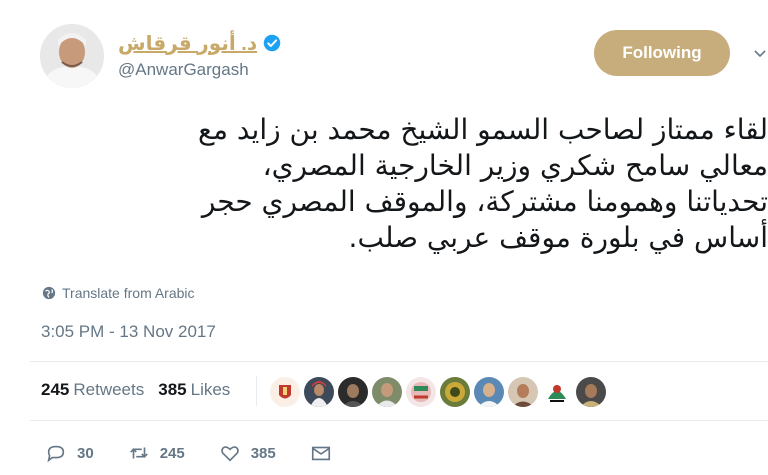 Image resolution: width=768 pixels, height=475 pixels. Describe the element at coordinates (128, 293) in the screenshot. I see `translate-label: Translate from Arabic` at that location.